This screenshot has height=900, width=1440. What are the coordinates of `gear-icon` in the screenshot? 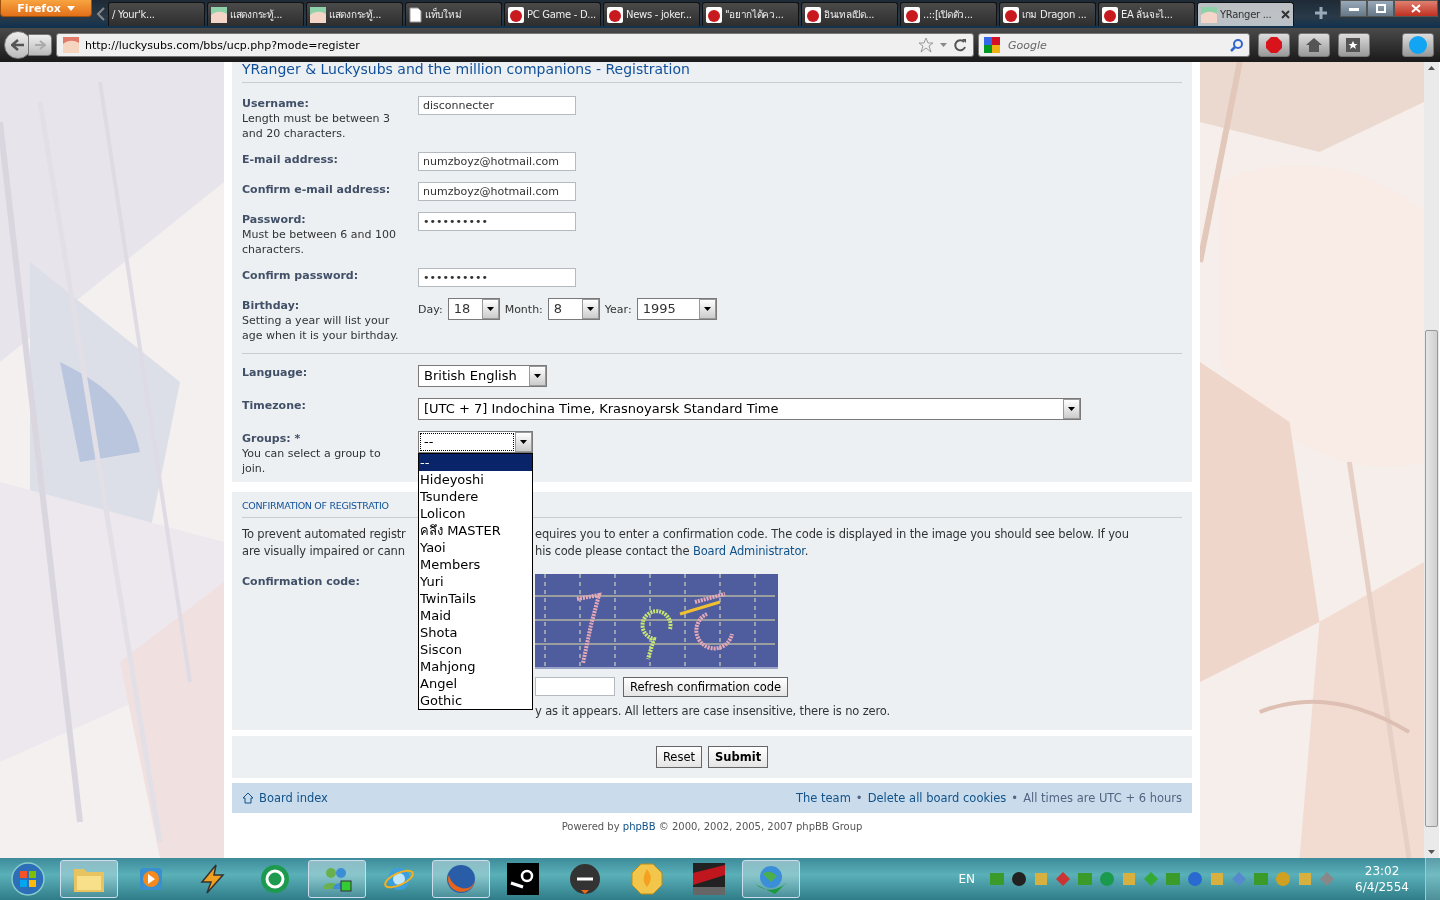 It's located at (523, 879).